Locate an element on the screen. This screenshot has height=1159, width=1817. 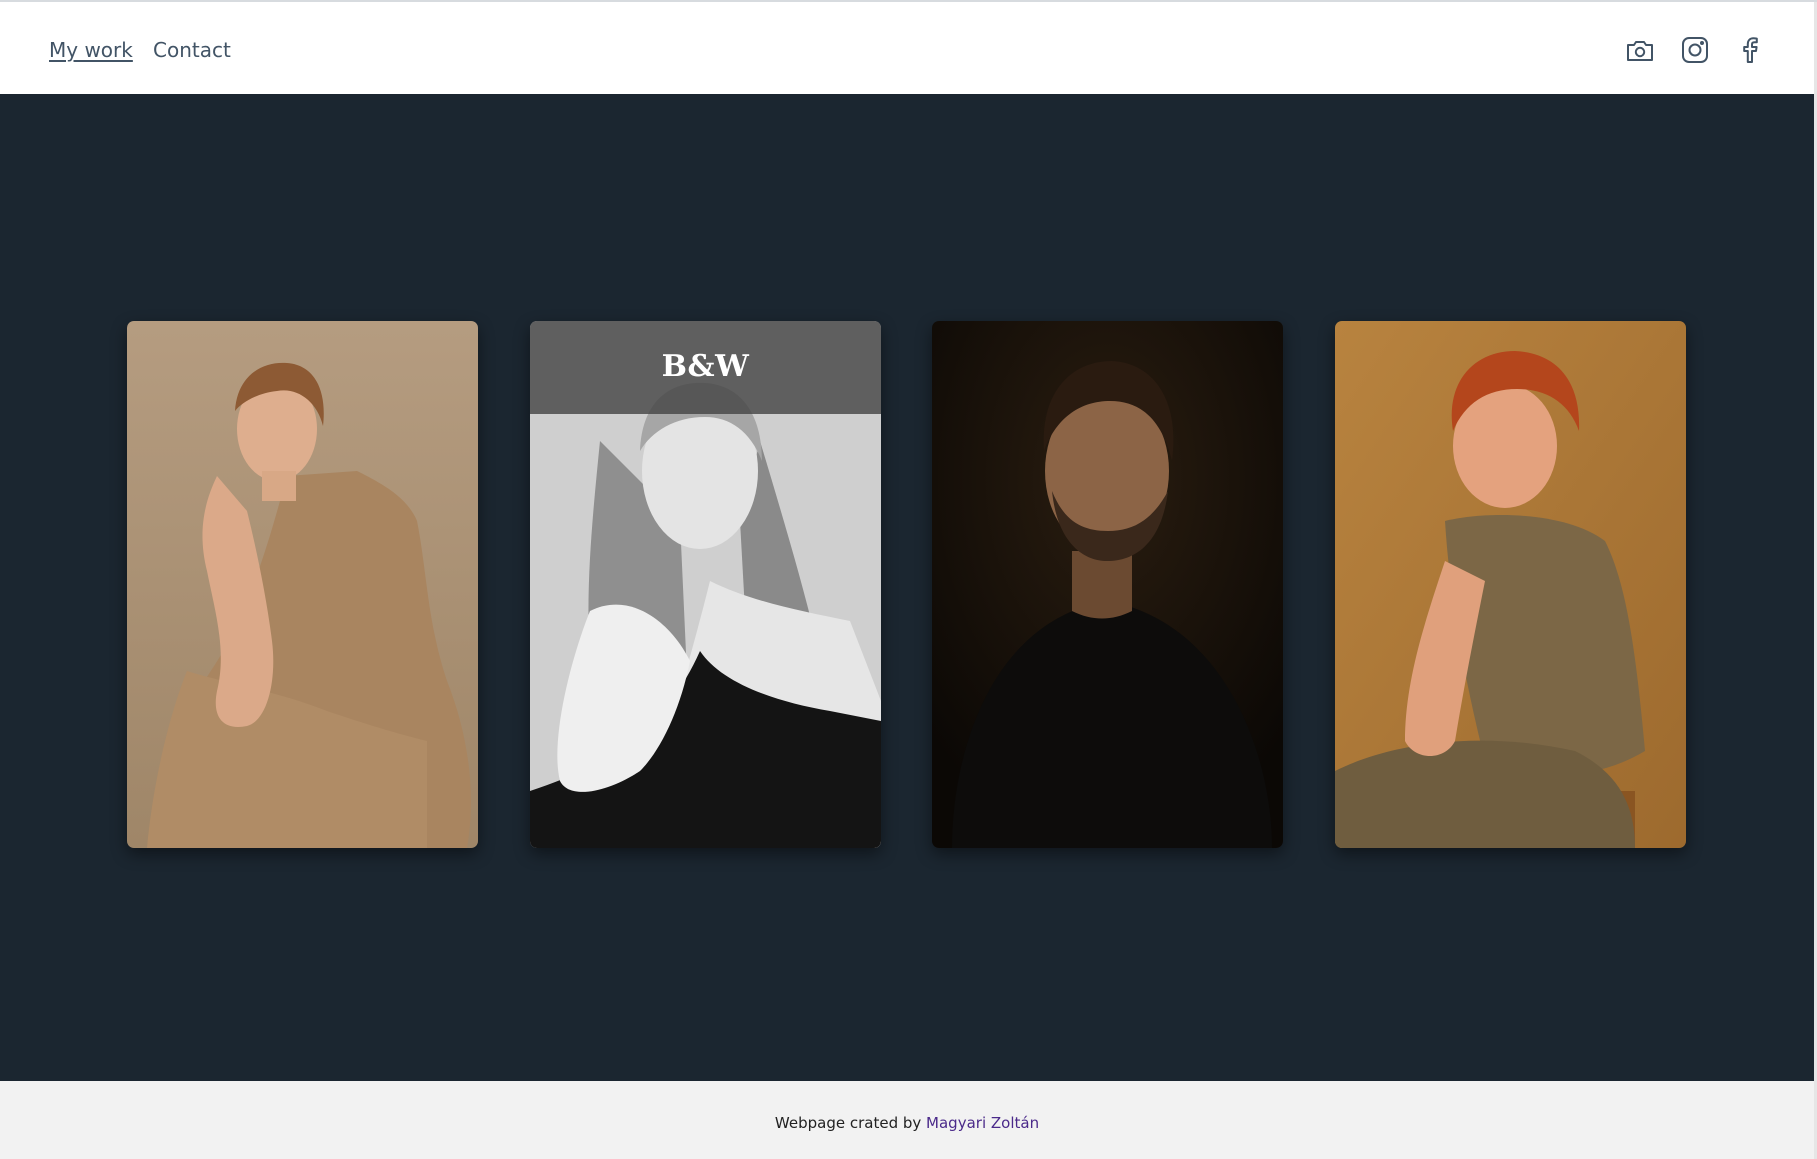
gallery-card-man-dark is located at coordinates (1107, 584).